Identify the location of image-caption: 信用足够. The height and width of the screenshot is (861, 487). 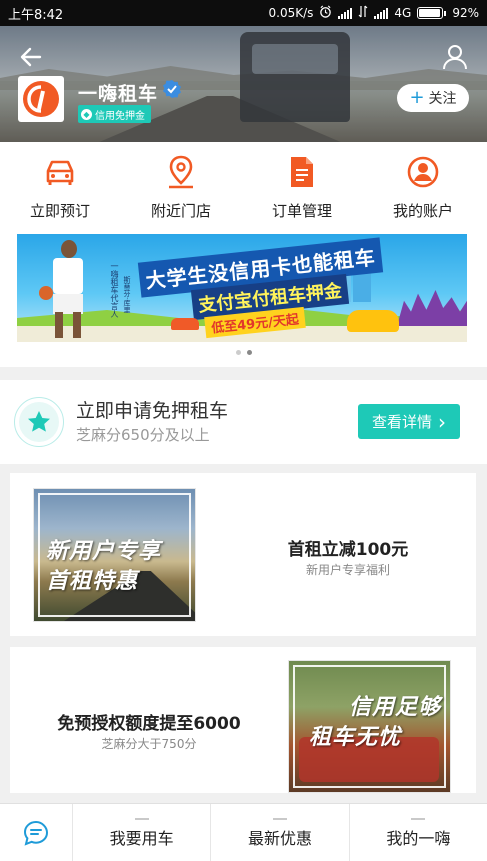
(395, 707).